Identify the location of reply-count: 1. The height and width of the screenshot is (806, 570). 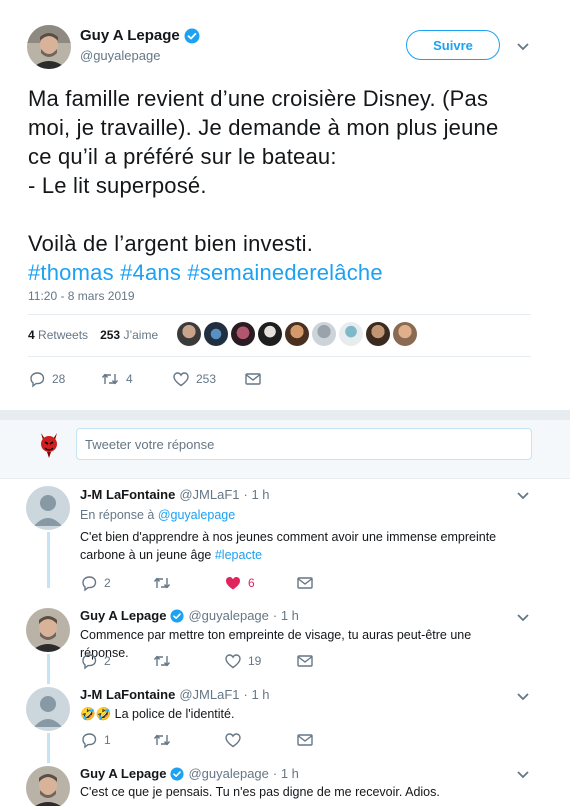
(107, 740).